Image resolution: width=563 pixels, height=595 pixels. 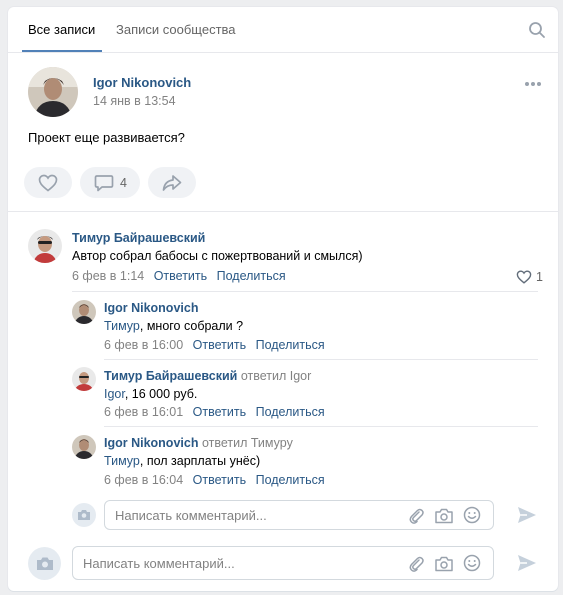 I want to click on comment-meta: 6 фев в 1:14 Ответить Поделиться, so click(x=182, y=276).